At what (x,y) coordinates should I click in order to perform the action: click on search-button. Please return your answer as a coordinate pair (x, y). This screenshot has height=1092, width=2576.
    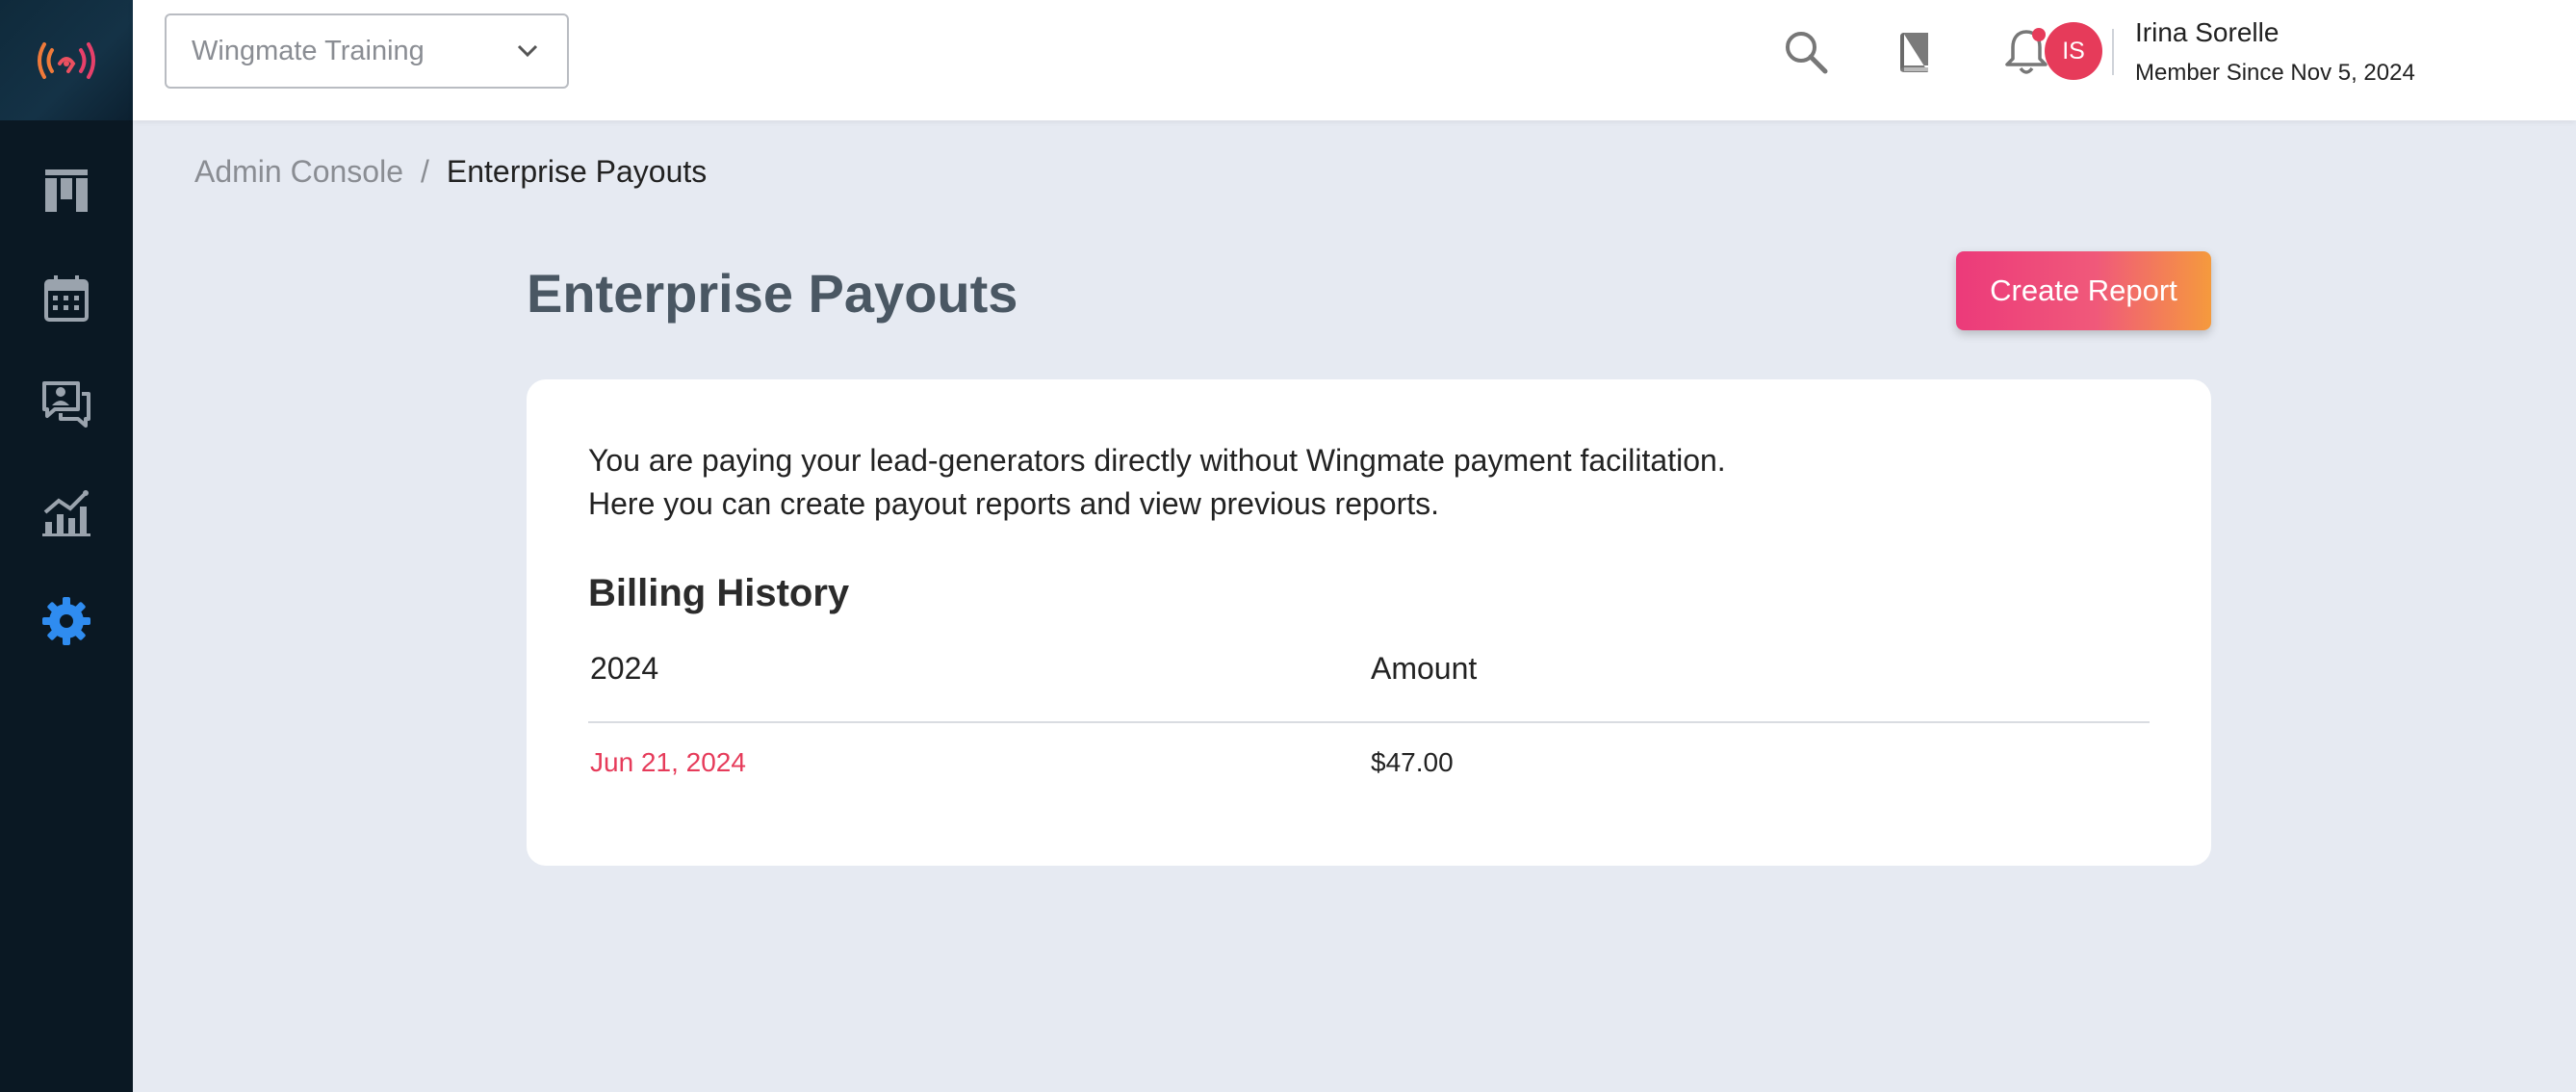
    Looking at the image, I should click on (1806, 52).